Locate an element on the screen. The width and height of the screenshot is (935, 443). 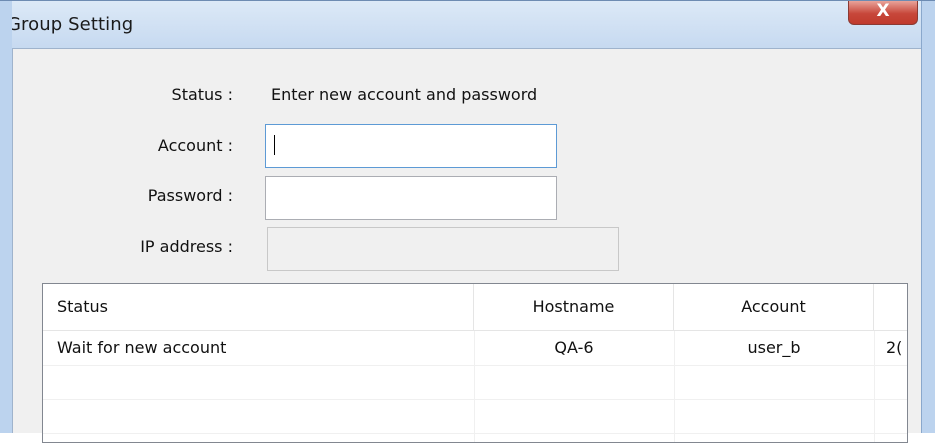
column-header-hostname: Hostname is located at coordinates (574, 307).